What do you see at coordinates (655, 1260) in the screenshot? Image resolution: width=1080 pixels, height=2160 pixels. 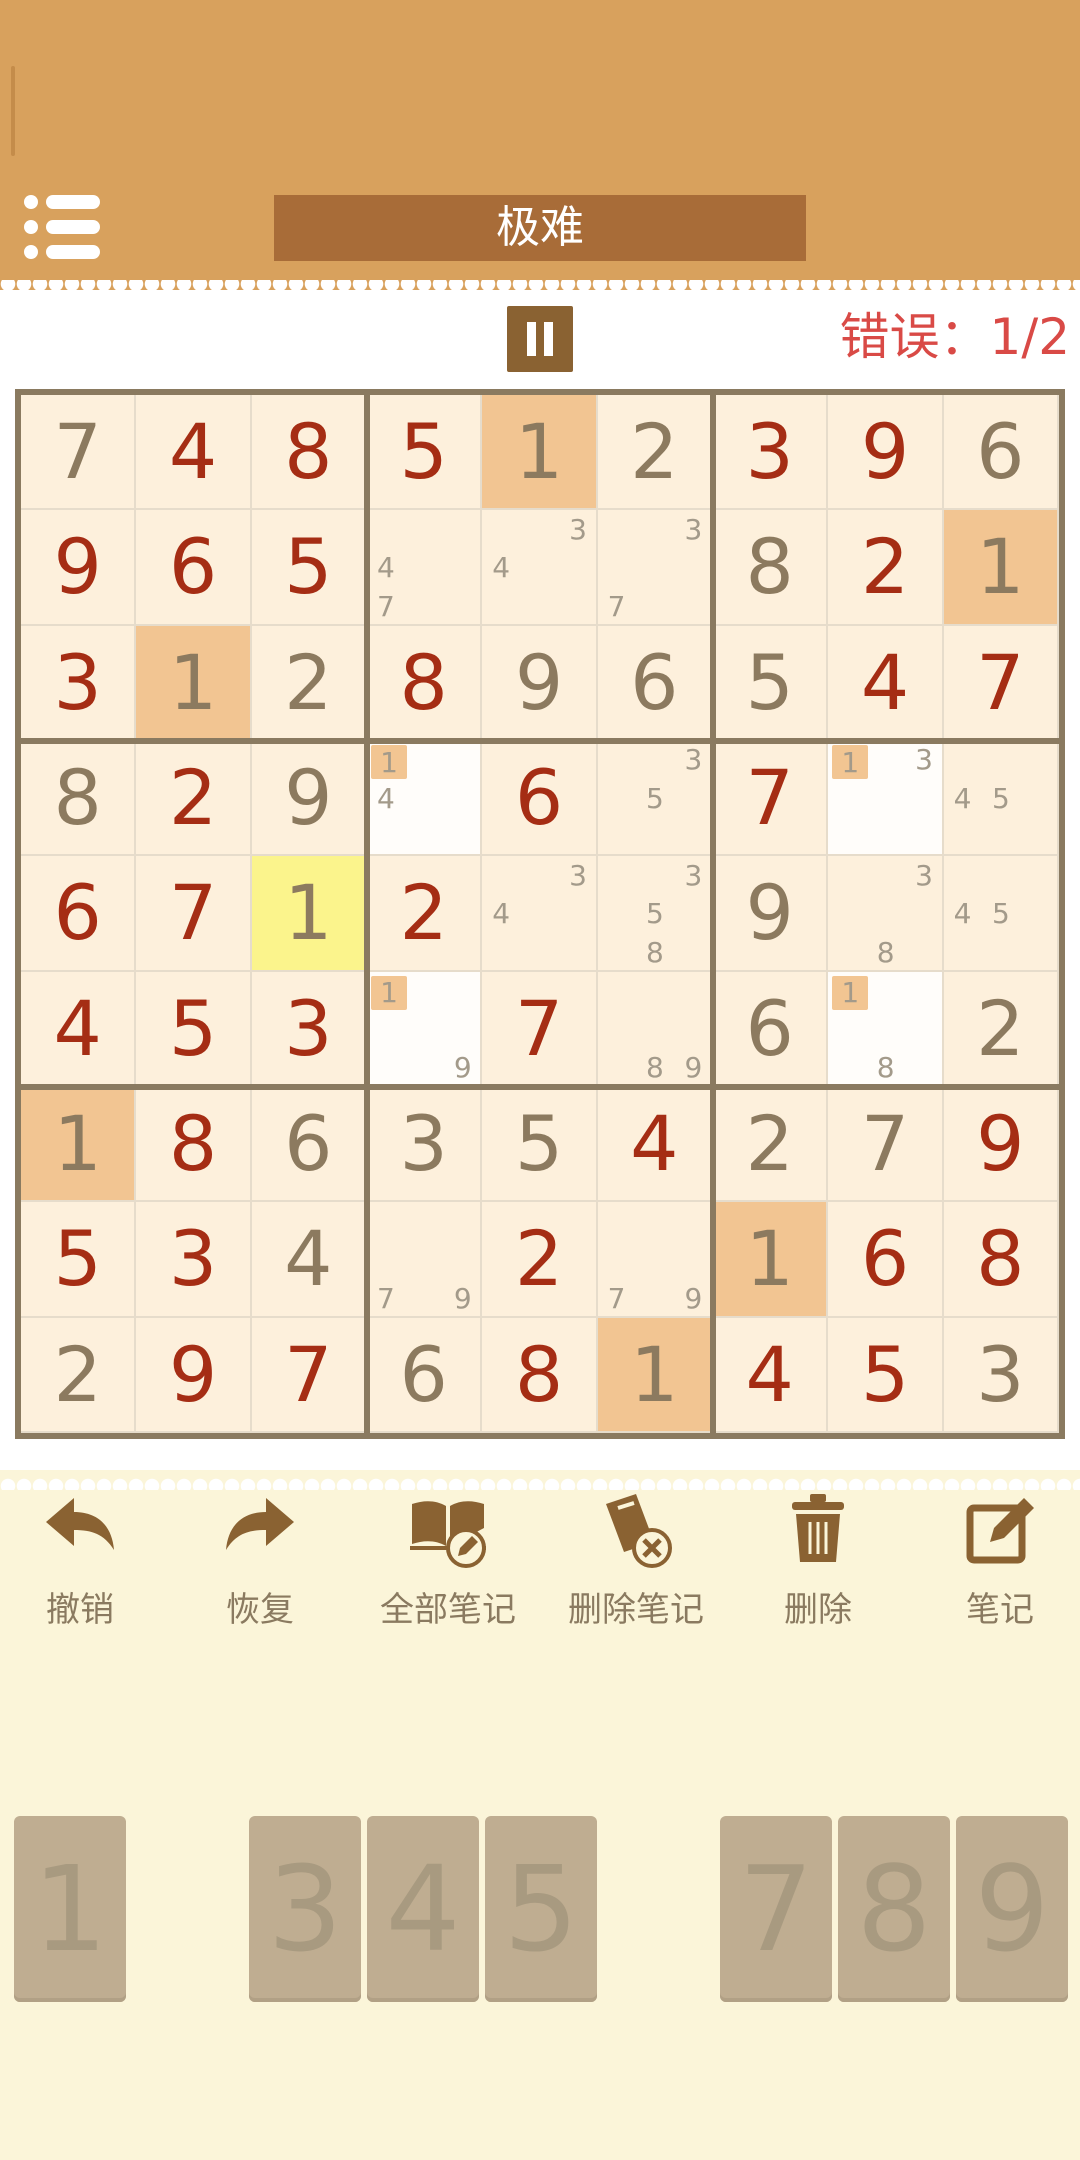 I see `cell-r8c6: 79` at bounding box center [655, 1260].